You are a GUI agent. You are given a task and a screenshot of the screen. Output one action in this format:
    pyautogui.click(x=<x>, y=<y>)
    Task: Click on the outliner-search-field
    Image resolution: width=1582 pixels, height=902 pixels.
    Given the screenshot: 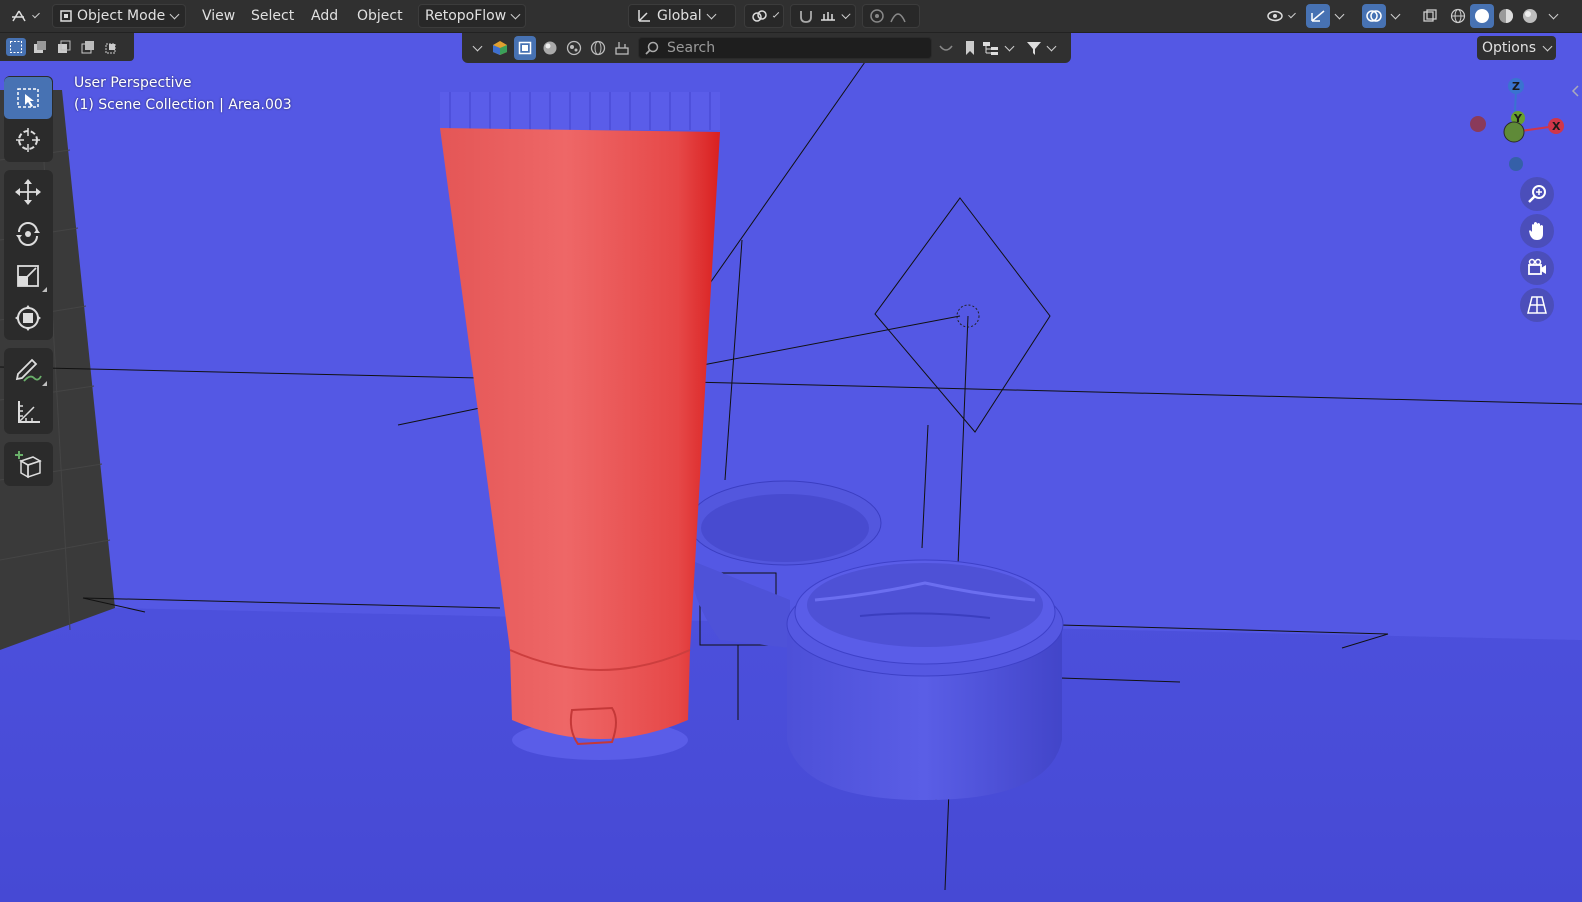 What is the action you would take?
    pyautogui.click(x=785, y=48)
    